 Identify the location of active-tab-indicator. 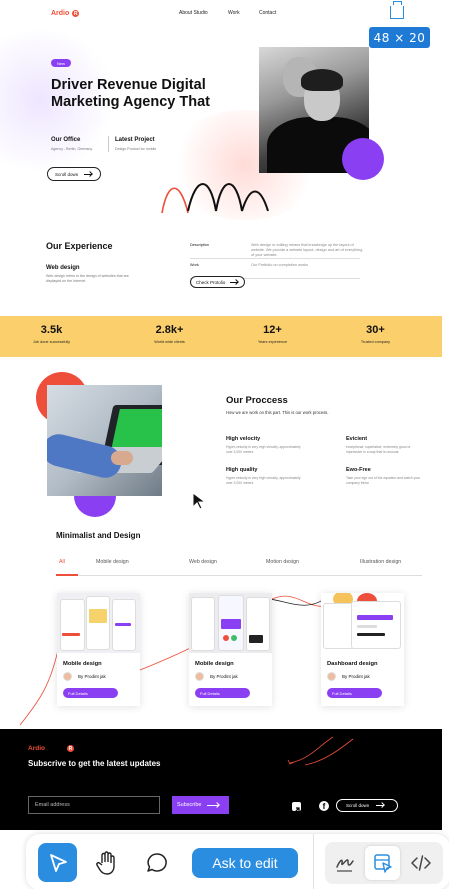
(67, 575).